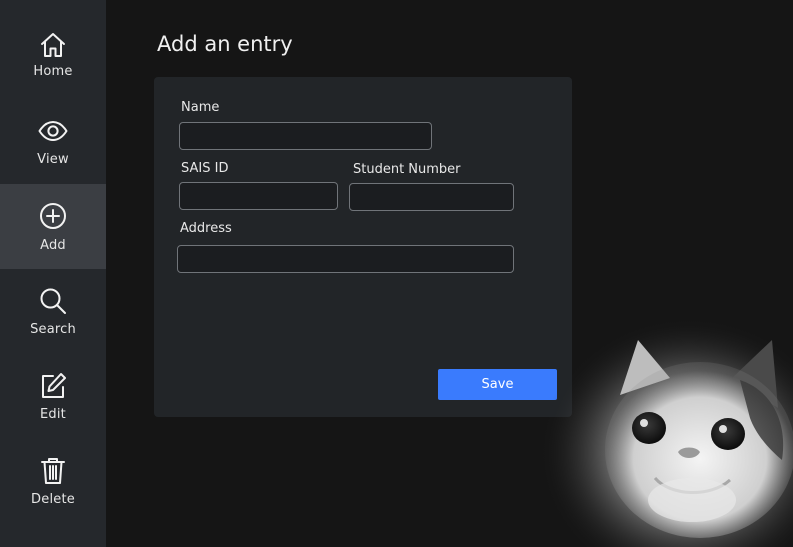  I want to click on address-field, so click(345, 259).